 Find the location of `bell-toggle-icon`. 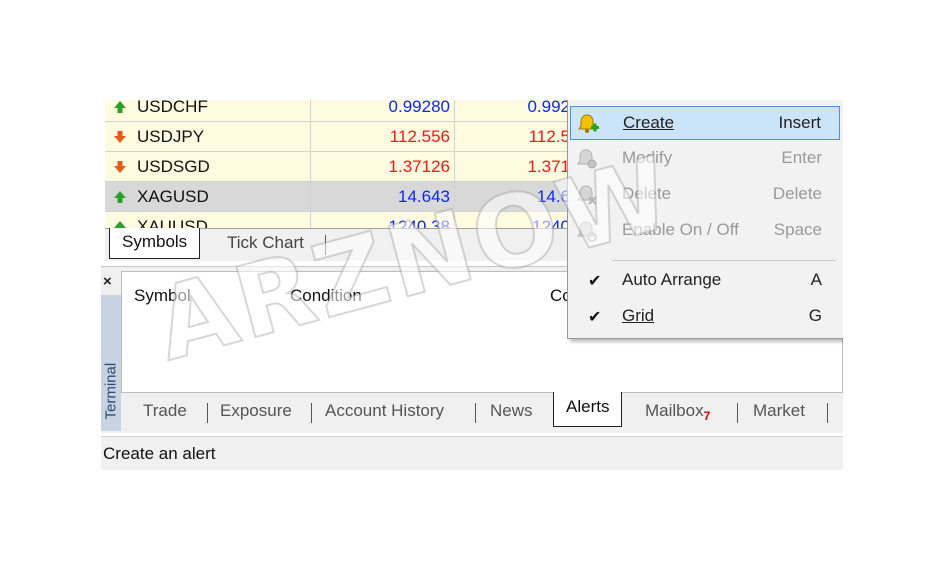

bell-toggle-icon is located at coordinates (587, 231).